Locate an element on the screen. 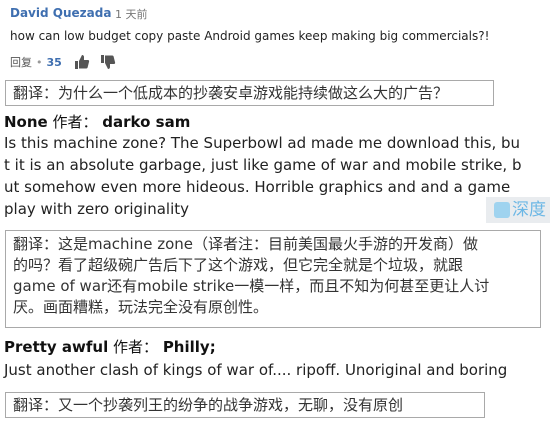  watermark-text: 深度 is located at coordinates (529, 210).